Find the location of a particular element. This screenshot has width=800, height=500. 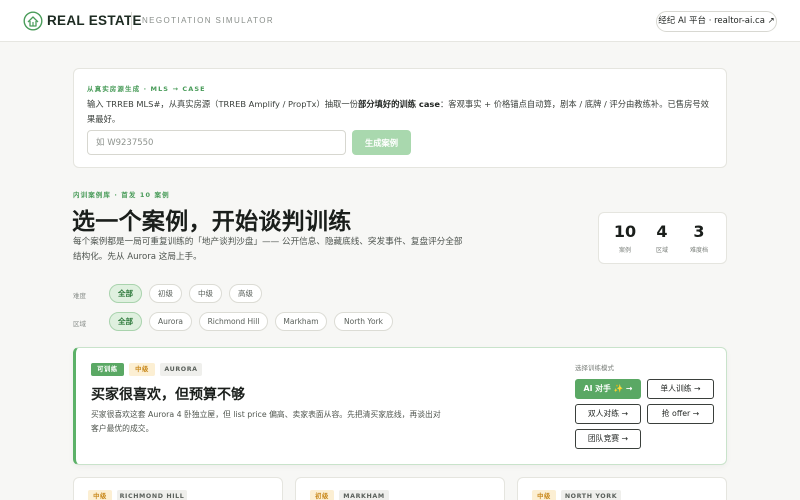

difficulty-chip-advanced: 高级 is located at coordinates (245, 293).